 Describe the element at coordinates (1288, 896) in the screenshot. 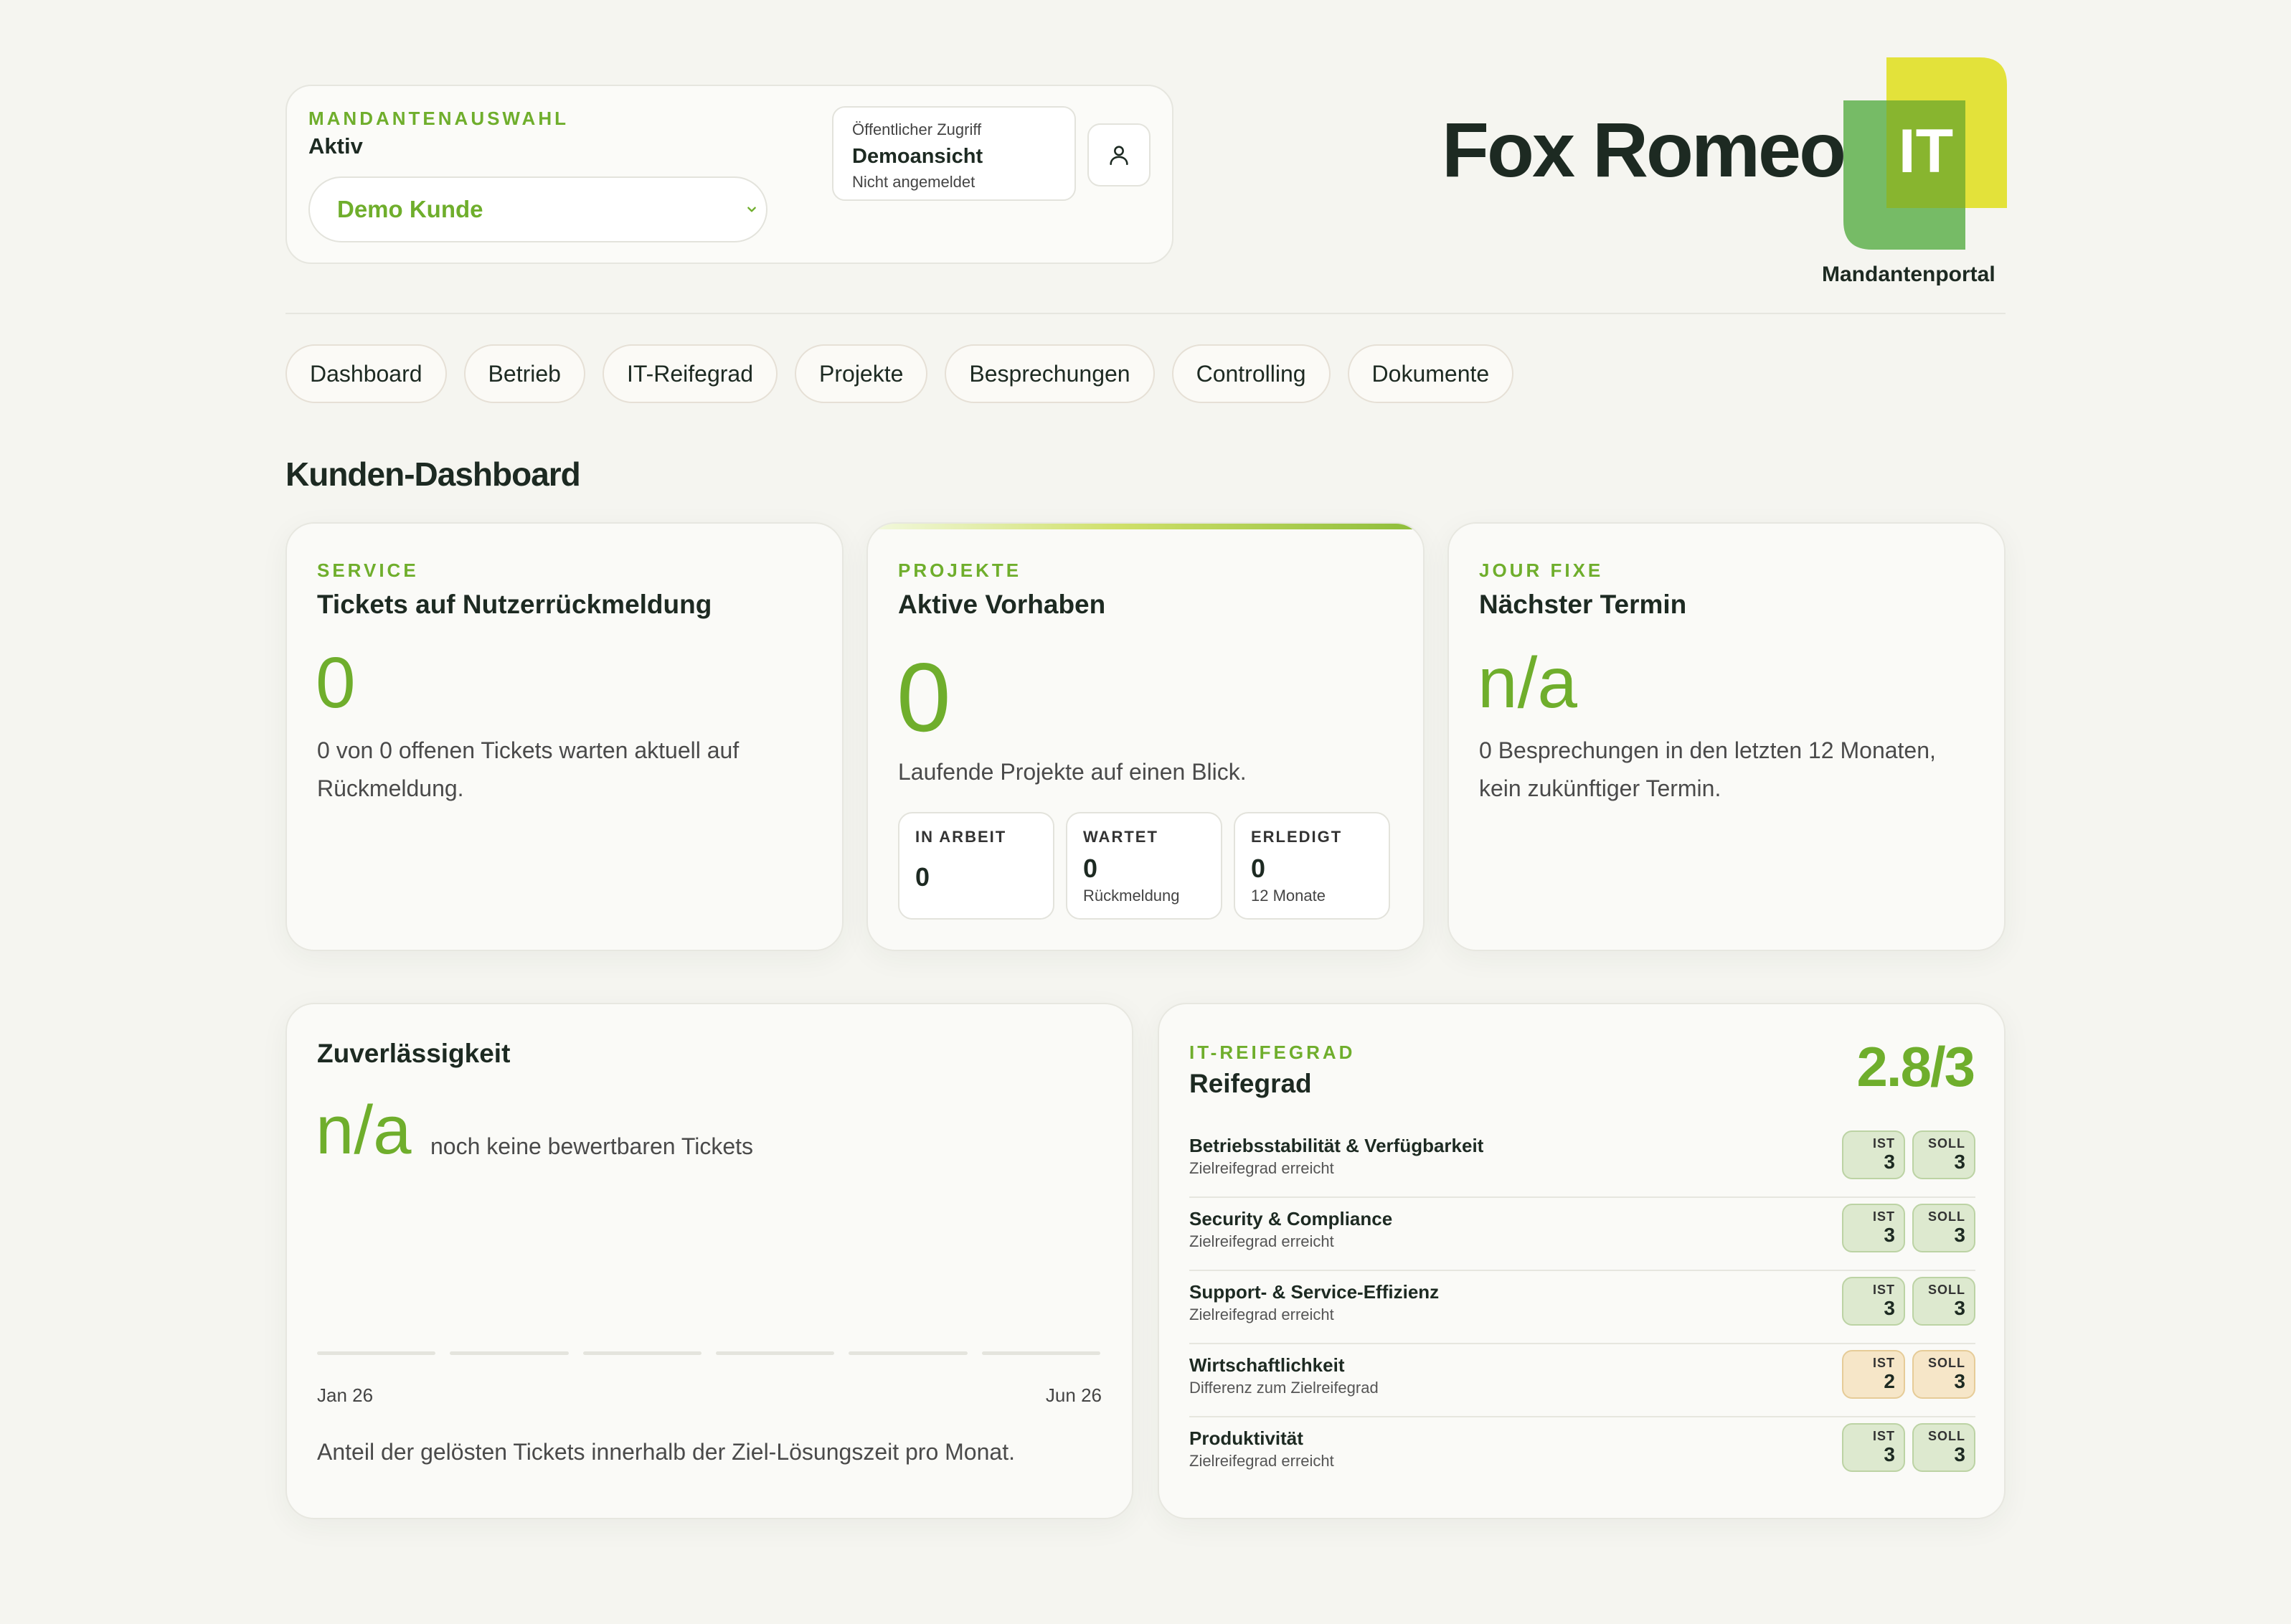

I see `stat-sub: 12 Monate` at that location.